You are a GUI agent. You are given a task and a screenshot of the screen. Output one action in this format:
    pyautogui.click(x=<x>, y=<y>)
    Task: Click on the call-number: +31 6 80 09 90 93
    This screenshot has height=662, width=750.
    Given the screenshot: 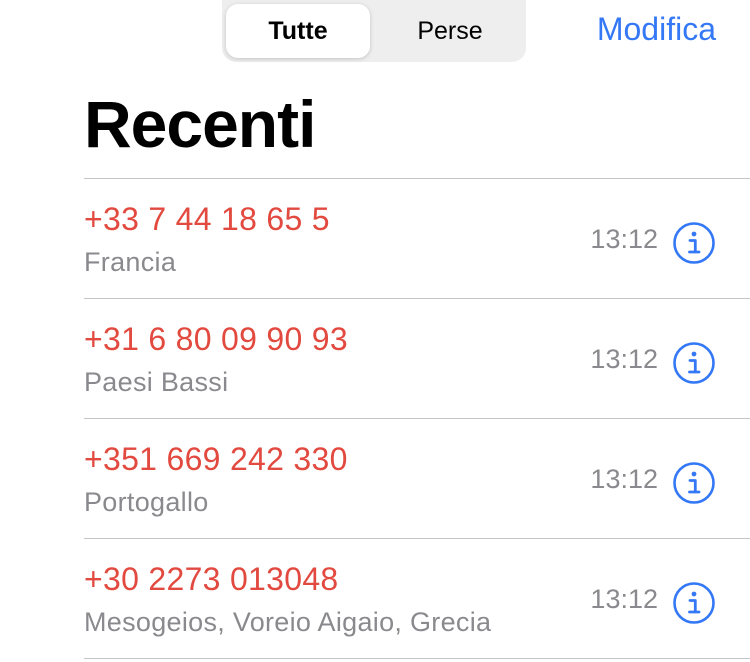 What is the action you would take?
    pyautogui.click(x=216, y=339)
    